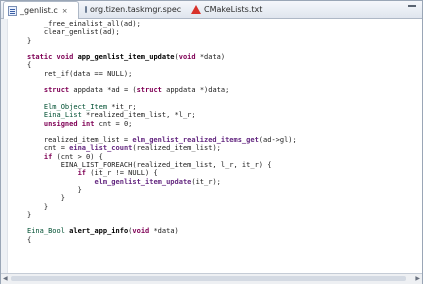  I want to click on editor-gutter, so click(4, 146).